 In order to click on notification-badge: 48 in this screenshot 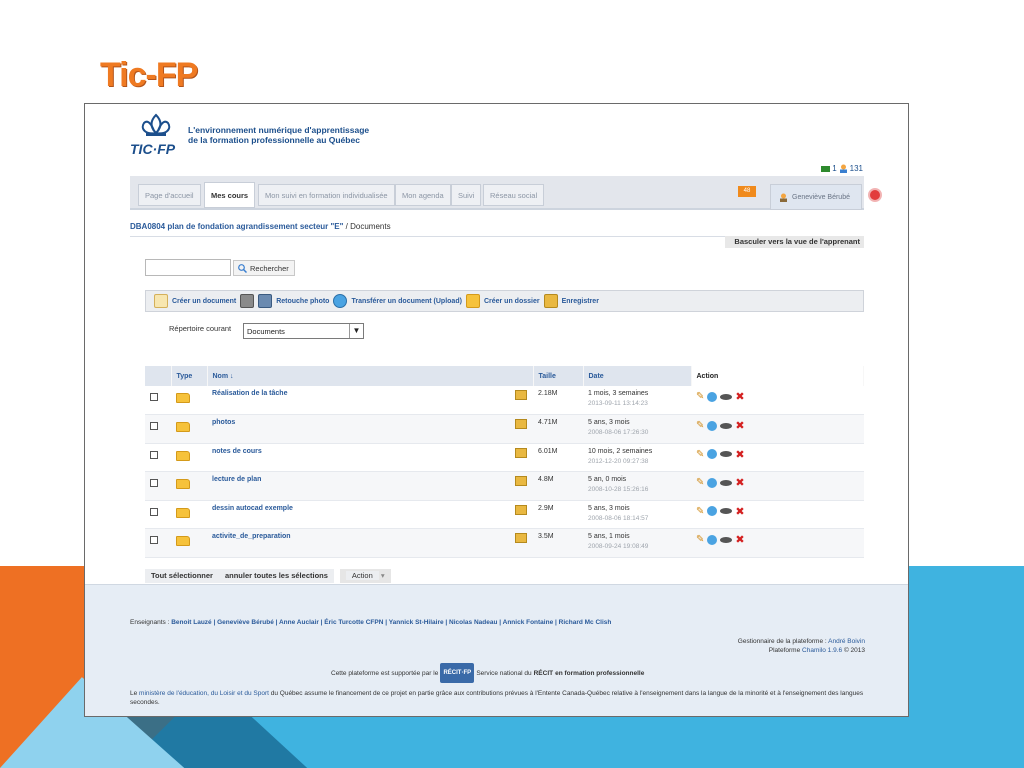, I will do `click(747, 191)`.